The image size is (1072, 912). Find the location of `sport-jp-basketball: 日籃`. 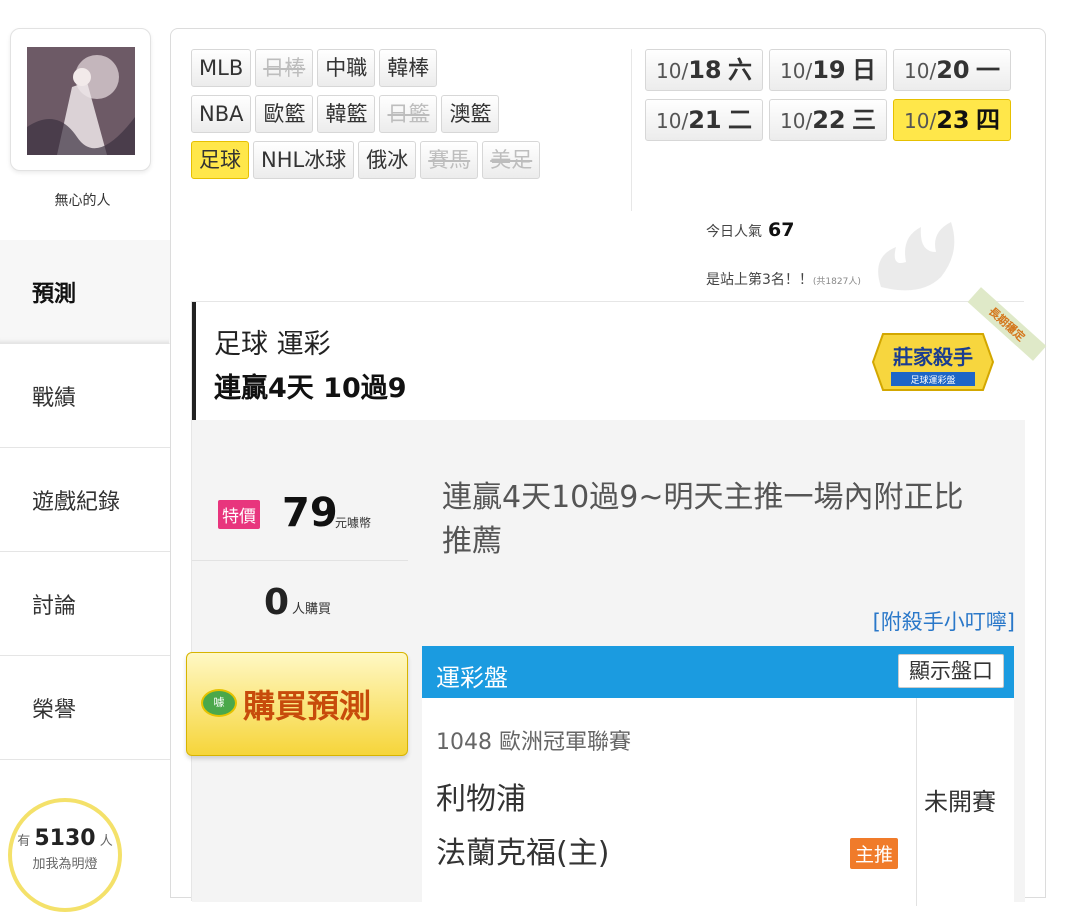

sport-jp-basketball: 日籃 is located at coordinates (408, 114).